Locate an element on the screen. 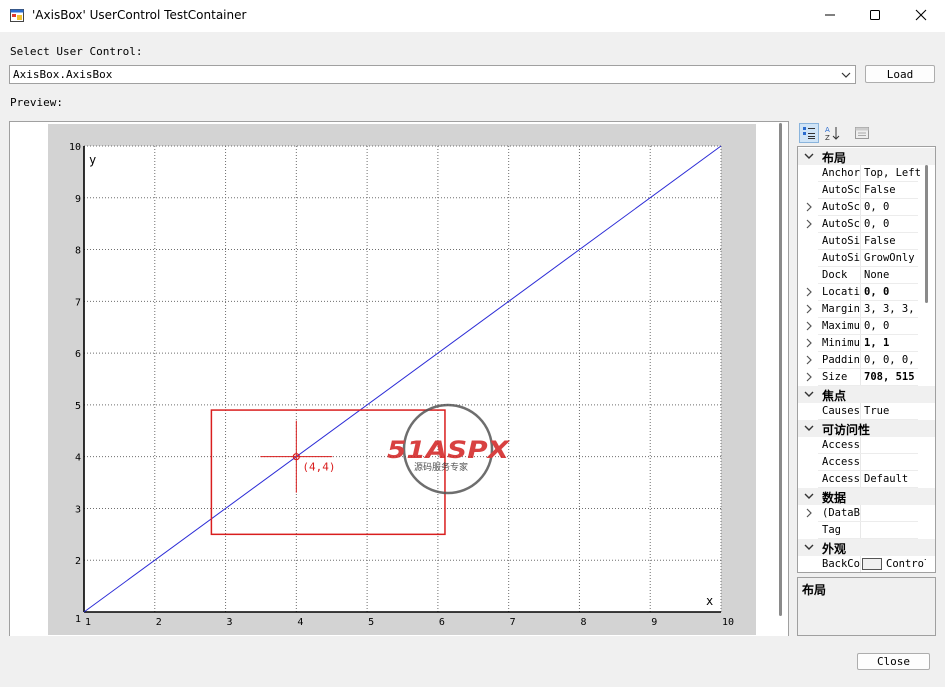 The height and width of the screenshot is (687, 945). property-row: Padding 0, 0, 0, 0 is located at coordinates (866, 360).